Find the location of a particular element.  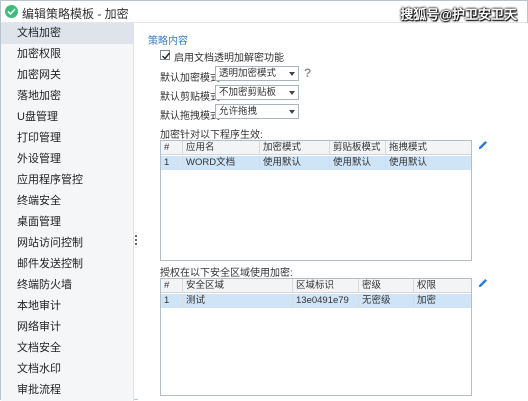

sidebar-item-endpoint-security: 终端安全 is located at coordinates (67, 201).